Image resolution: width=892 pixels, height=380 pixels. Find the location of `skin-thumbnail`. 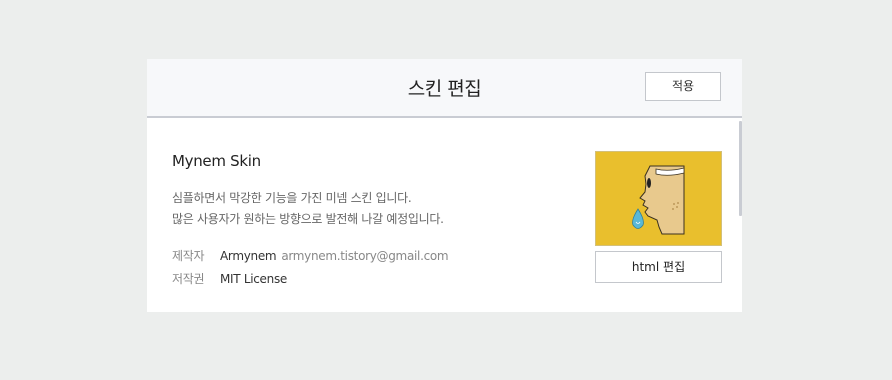

skin-thumbnail is located at coordinates (658, 198).